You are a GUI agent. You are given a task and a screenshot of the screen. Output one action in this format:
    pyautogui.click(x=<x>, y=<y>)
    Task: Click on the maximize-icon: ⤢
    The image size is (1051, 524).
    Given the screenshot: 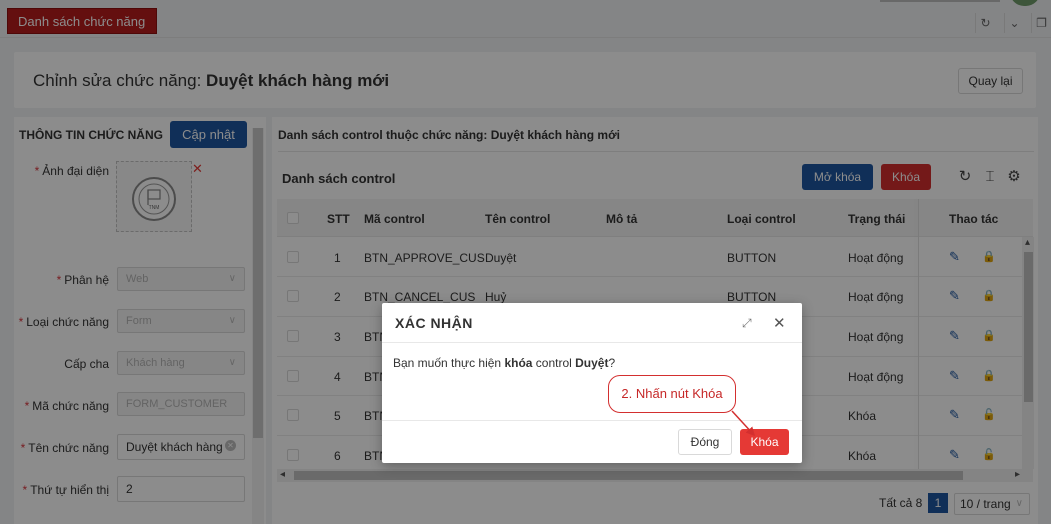 What is the action you would take?
    pyautogui.click(x=747, y=323)
    